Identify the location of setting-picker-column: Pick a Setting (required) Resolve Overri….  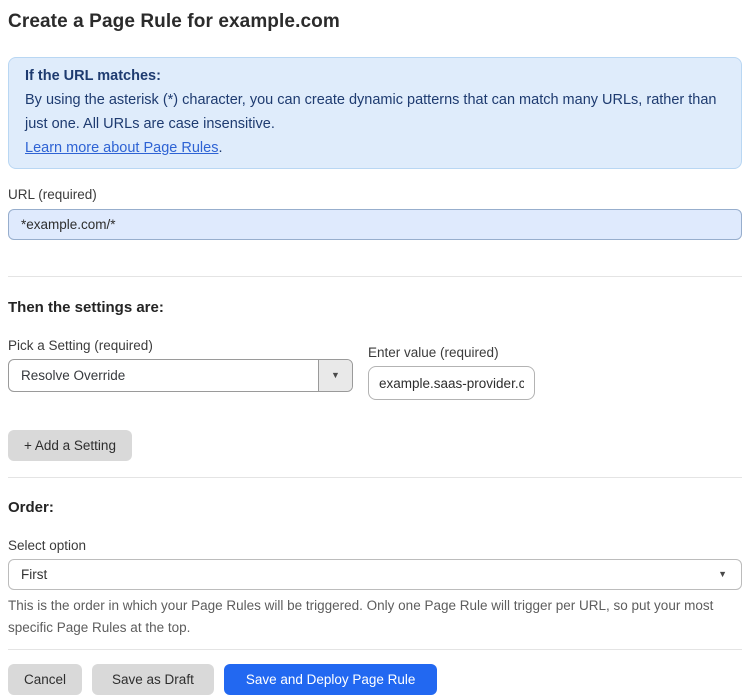
(180, 364).